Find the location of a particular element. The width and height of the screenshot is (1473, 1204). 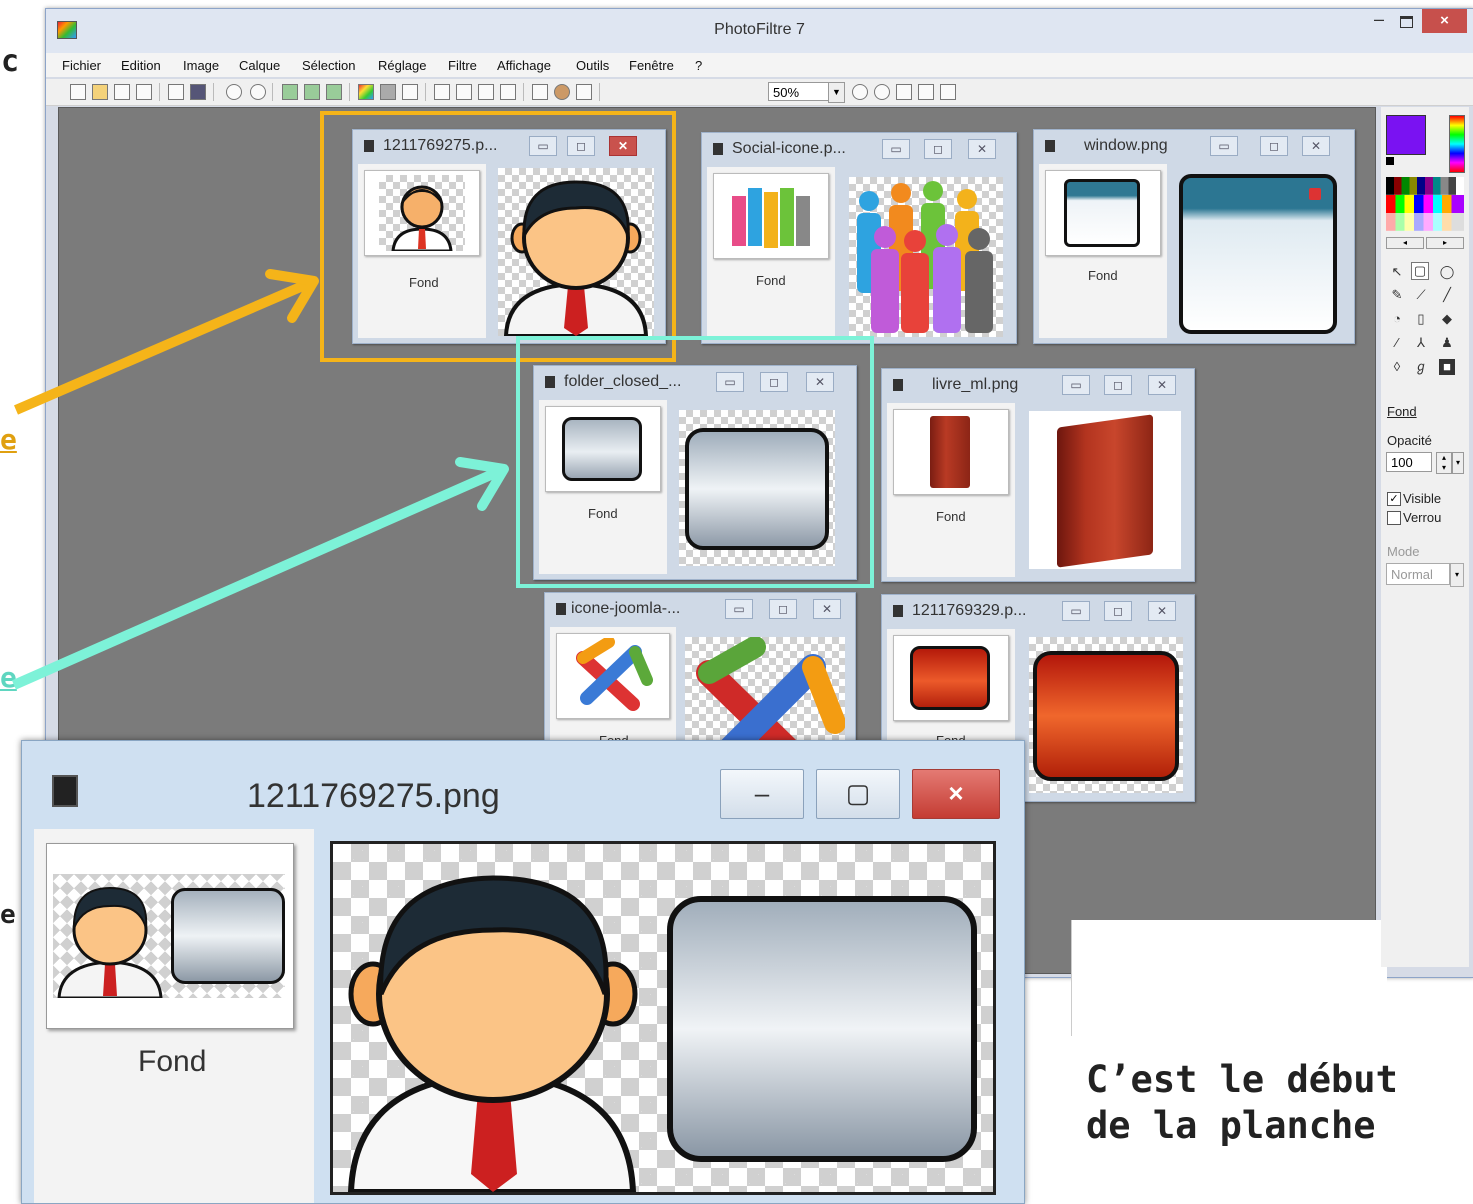

zoomed-minimize-button: – is located at coordinates (762, 794).